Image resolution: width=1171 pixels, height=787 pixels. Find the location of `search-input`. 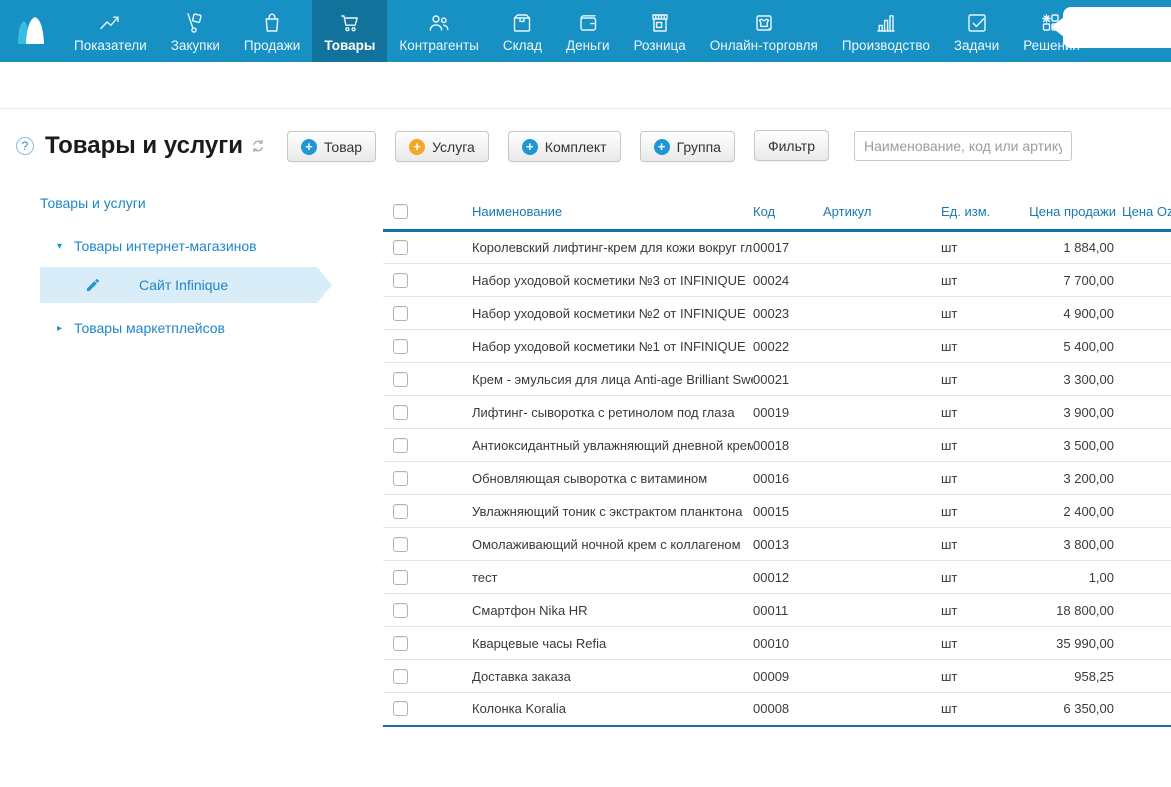

search-input is located at coordinates (963, 146).